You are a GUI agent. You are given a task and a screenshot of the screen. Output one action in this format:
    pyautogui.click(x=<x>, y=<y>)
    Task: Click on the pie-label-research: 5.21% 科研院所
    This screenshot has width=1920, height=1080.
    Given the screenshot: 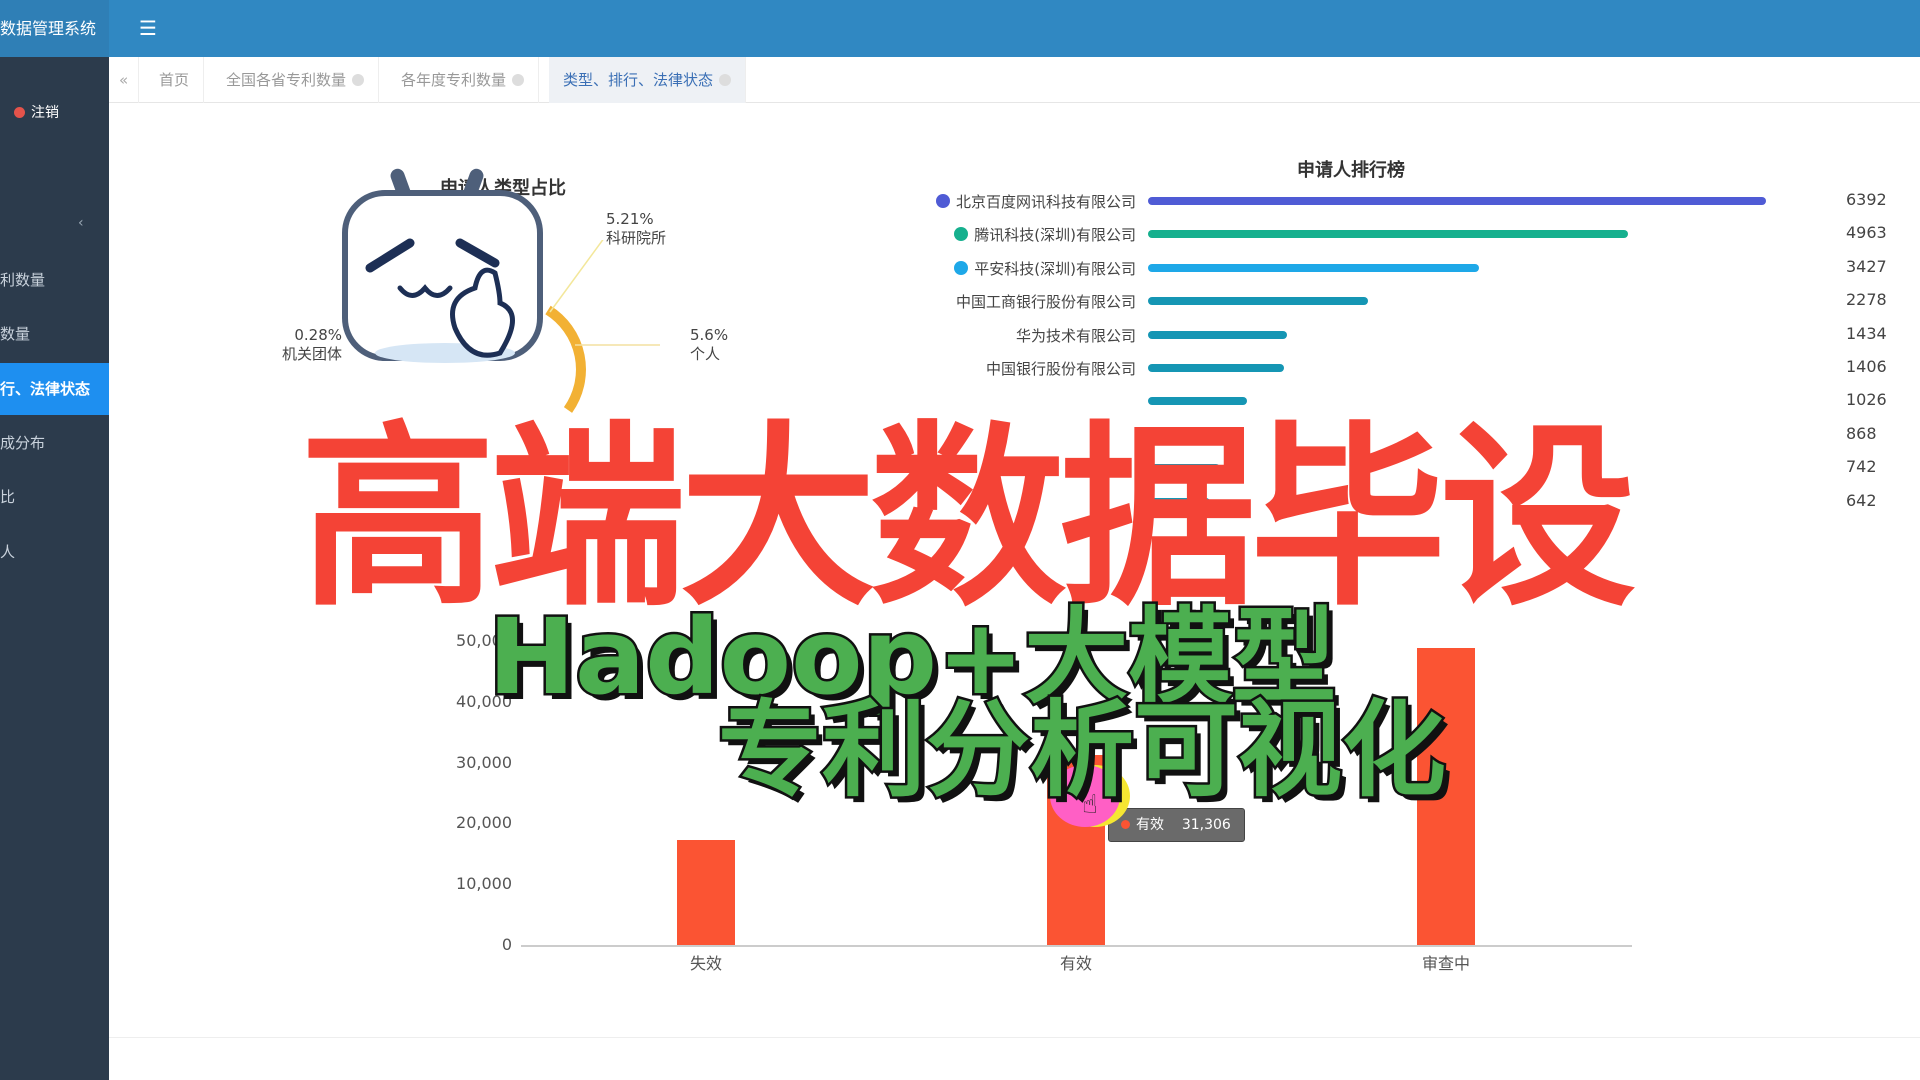 What is the action you would take?
    pyautogui.click(x=636, y=228)
    